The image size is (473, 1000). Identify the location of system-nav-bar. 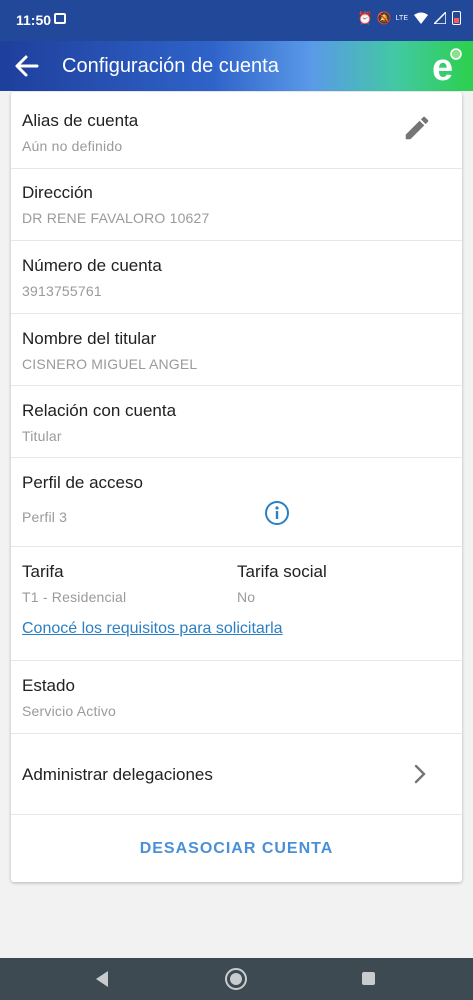
(236, 979).